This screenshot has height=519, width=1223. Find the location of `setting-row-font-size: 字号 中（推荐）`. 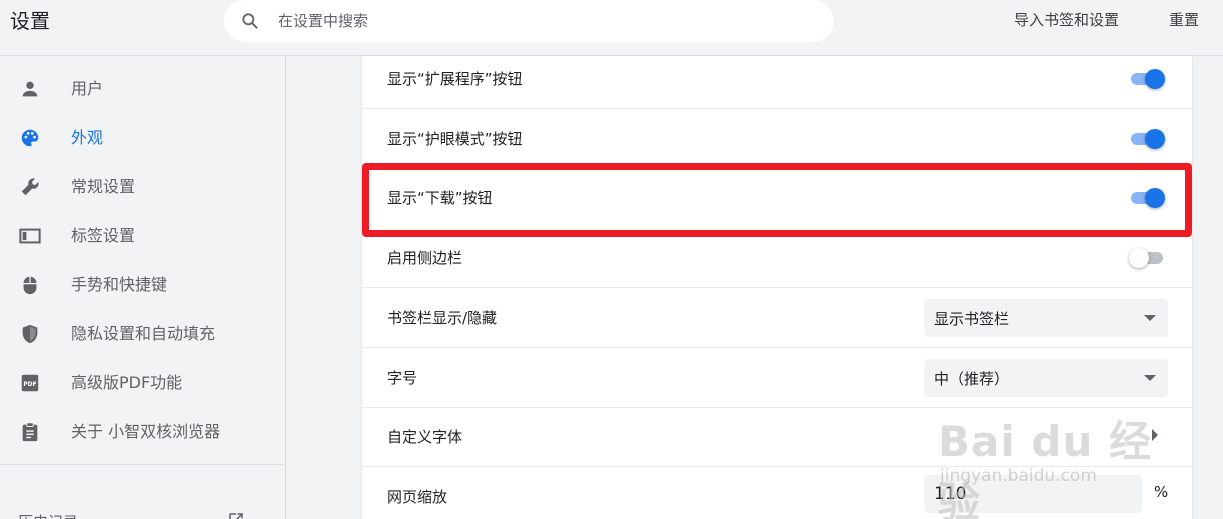

setting-row-font-size: 字号 中（推荐） is located at coordinates (777, 378).